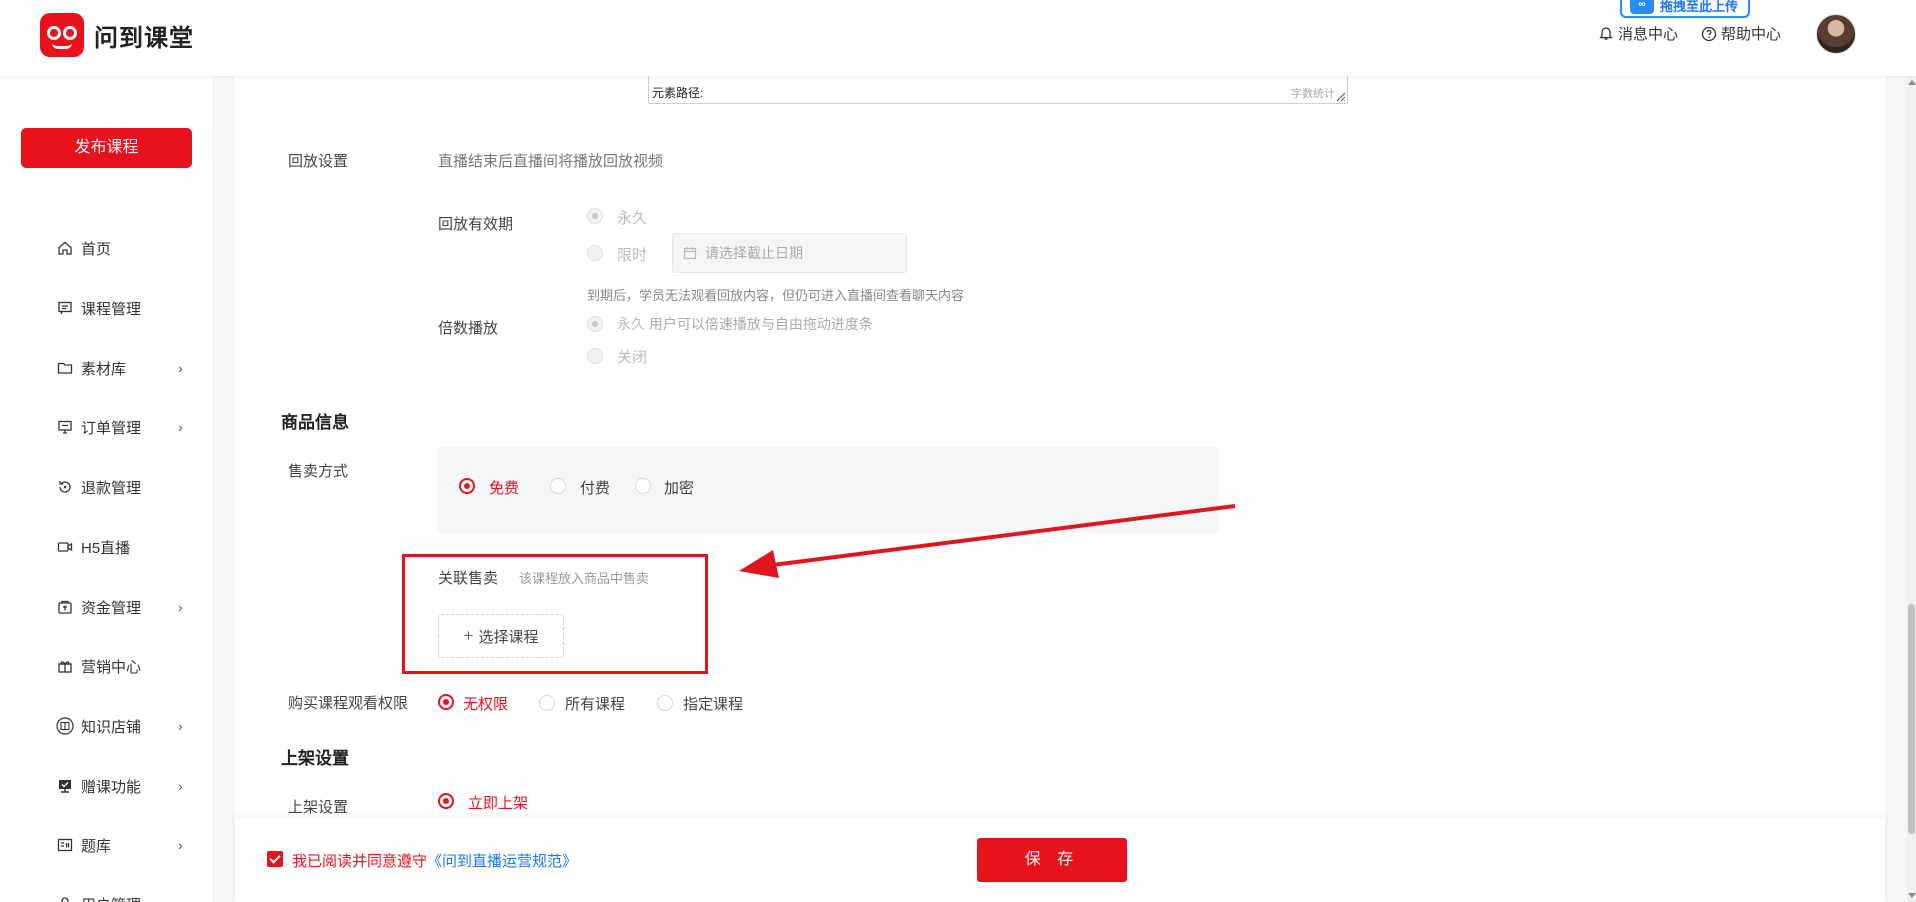 The height and width of the screenshot is (902, 1916). What do you see at coordinates (446, 801) in the screenshot?
I see `listing-immediate-radio` at bounding box center [446, 801].